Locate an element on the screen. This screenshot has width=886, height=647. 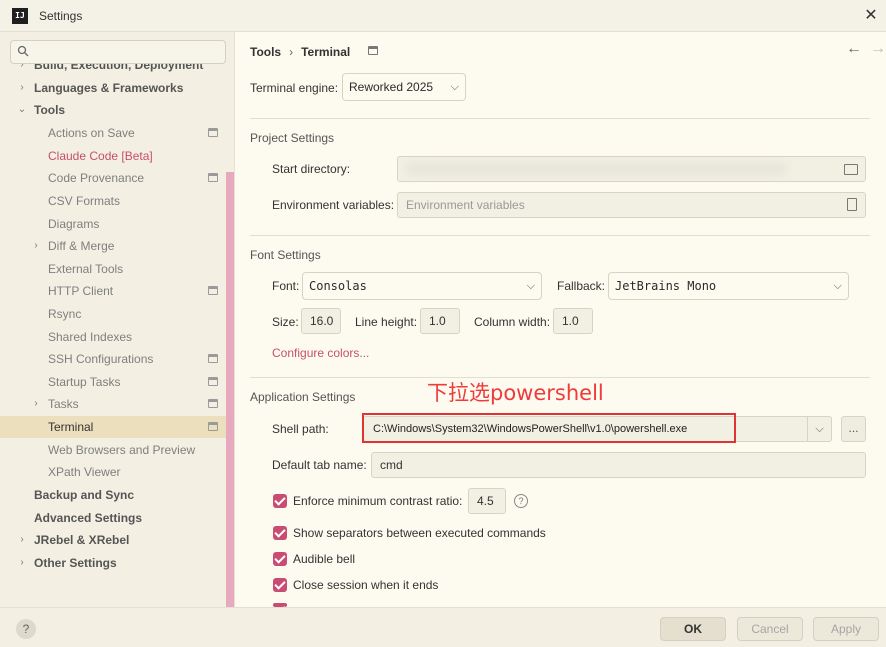
sidebar-item-diff-merge: › Diff & Merge is located at coordinates (113, 246).